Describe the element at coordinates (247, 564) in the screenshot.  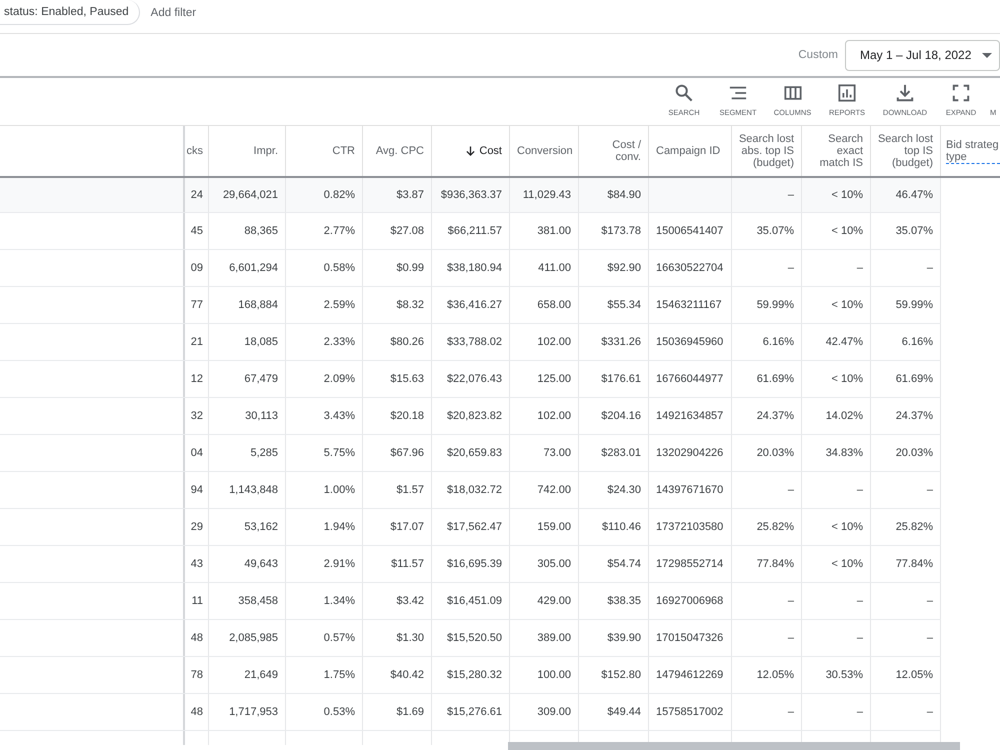
I see `table-cell: 49,643` at that location.